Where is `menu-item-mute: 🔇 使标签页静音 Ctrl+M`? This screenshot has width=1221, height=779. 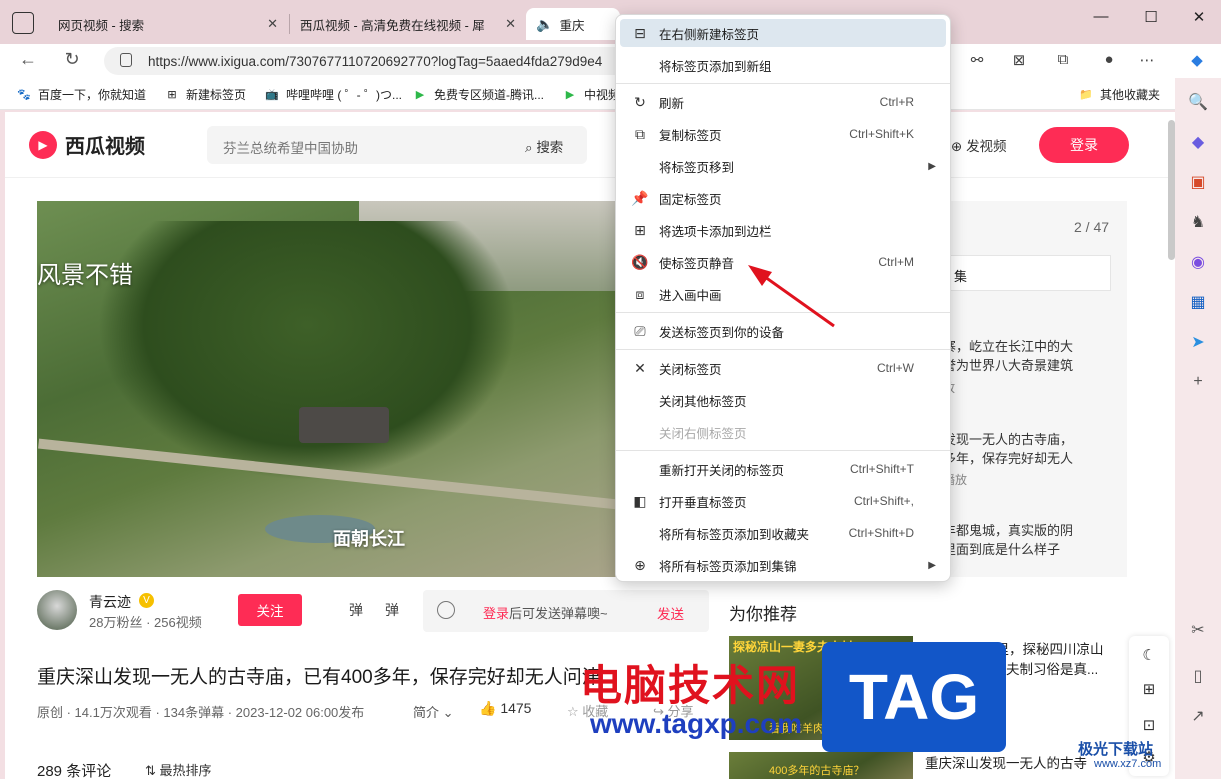
menu-item-mute: 🔇 使标签页静音 Ctrl+M is located at coordinates (783, 262).